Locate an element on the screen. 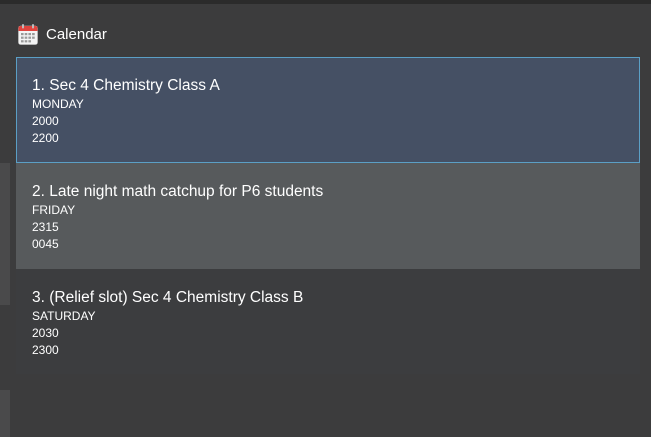 The height and width of the screenshot is (437, 651). calendar-header: Calendar is located at coordinates (62, 34).